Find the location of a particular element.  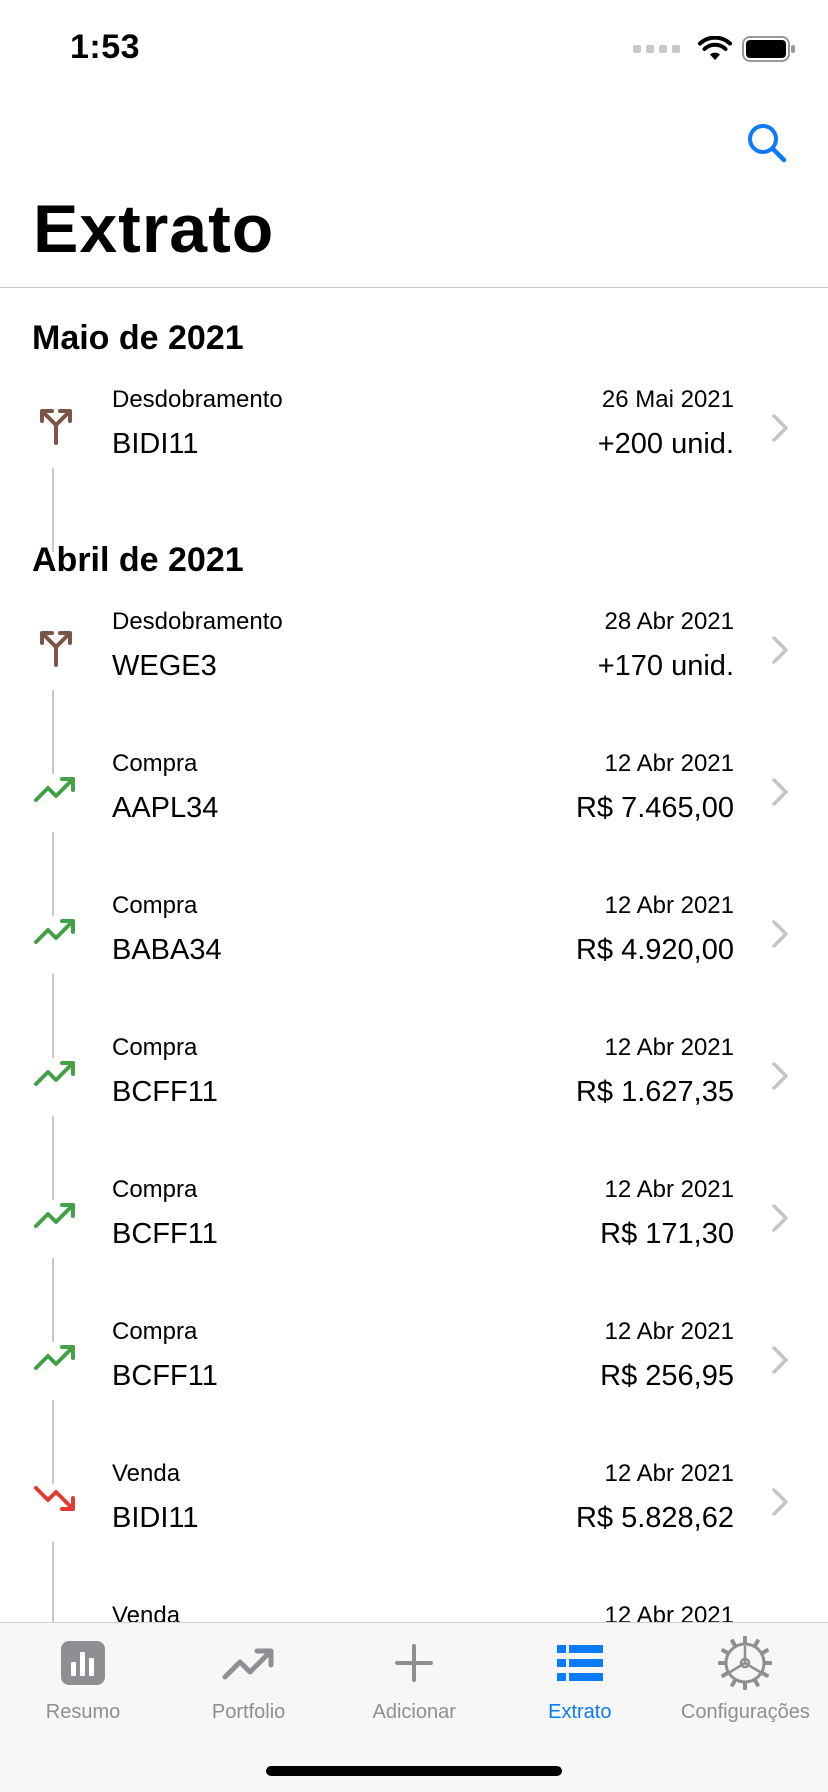

tab-label: Adicionar is located at coordinates (414, 1712).